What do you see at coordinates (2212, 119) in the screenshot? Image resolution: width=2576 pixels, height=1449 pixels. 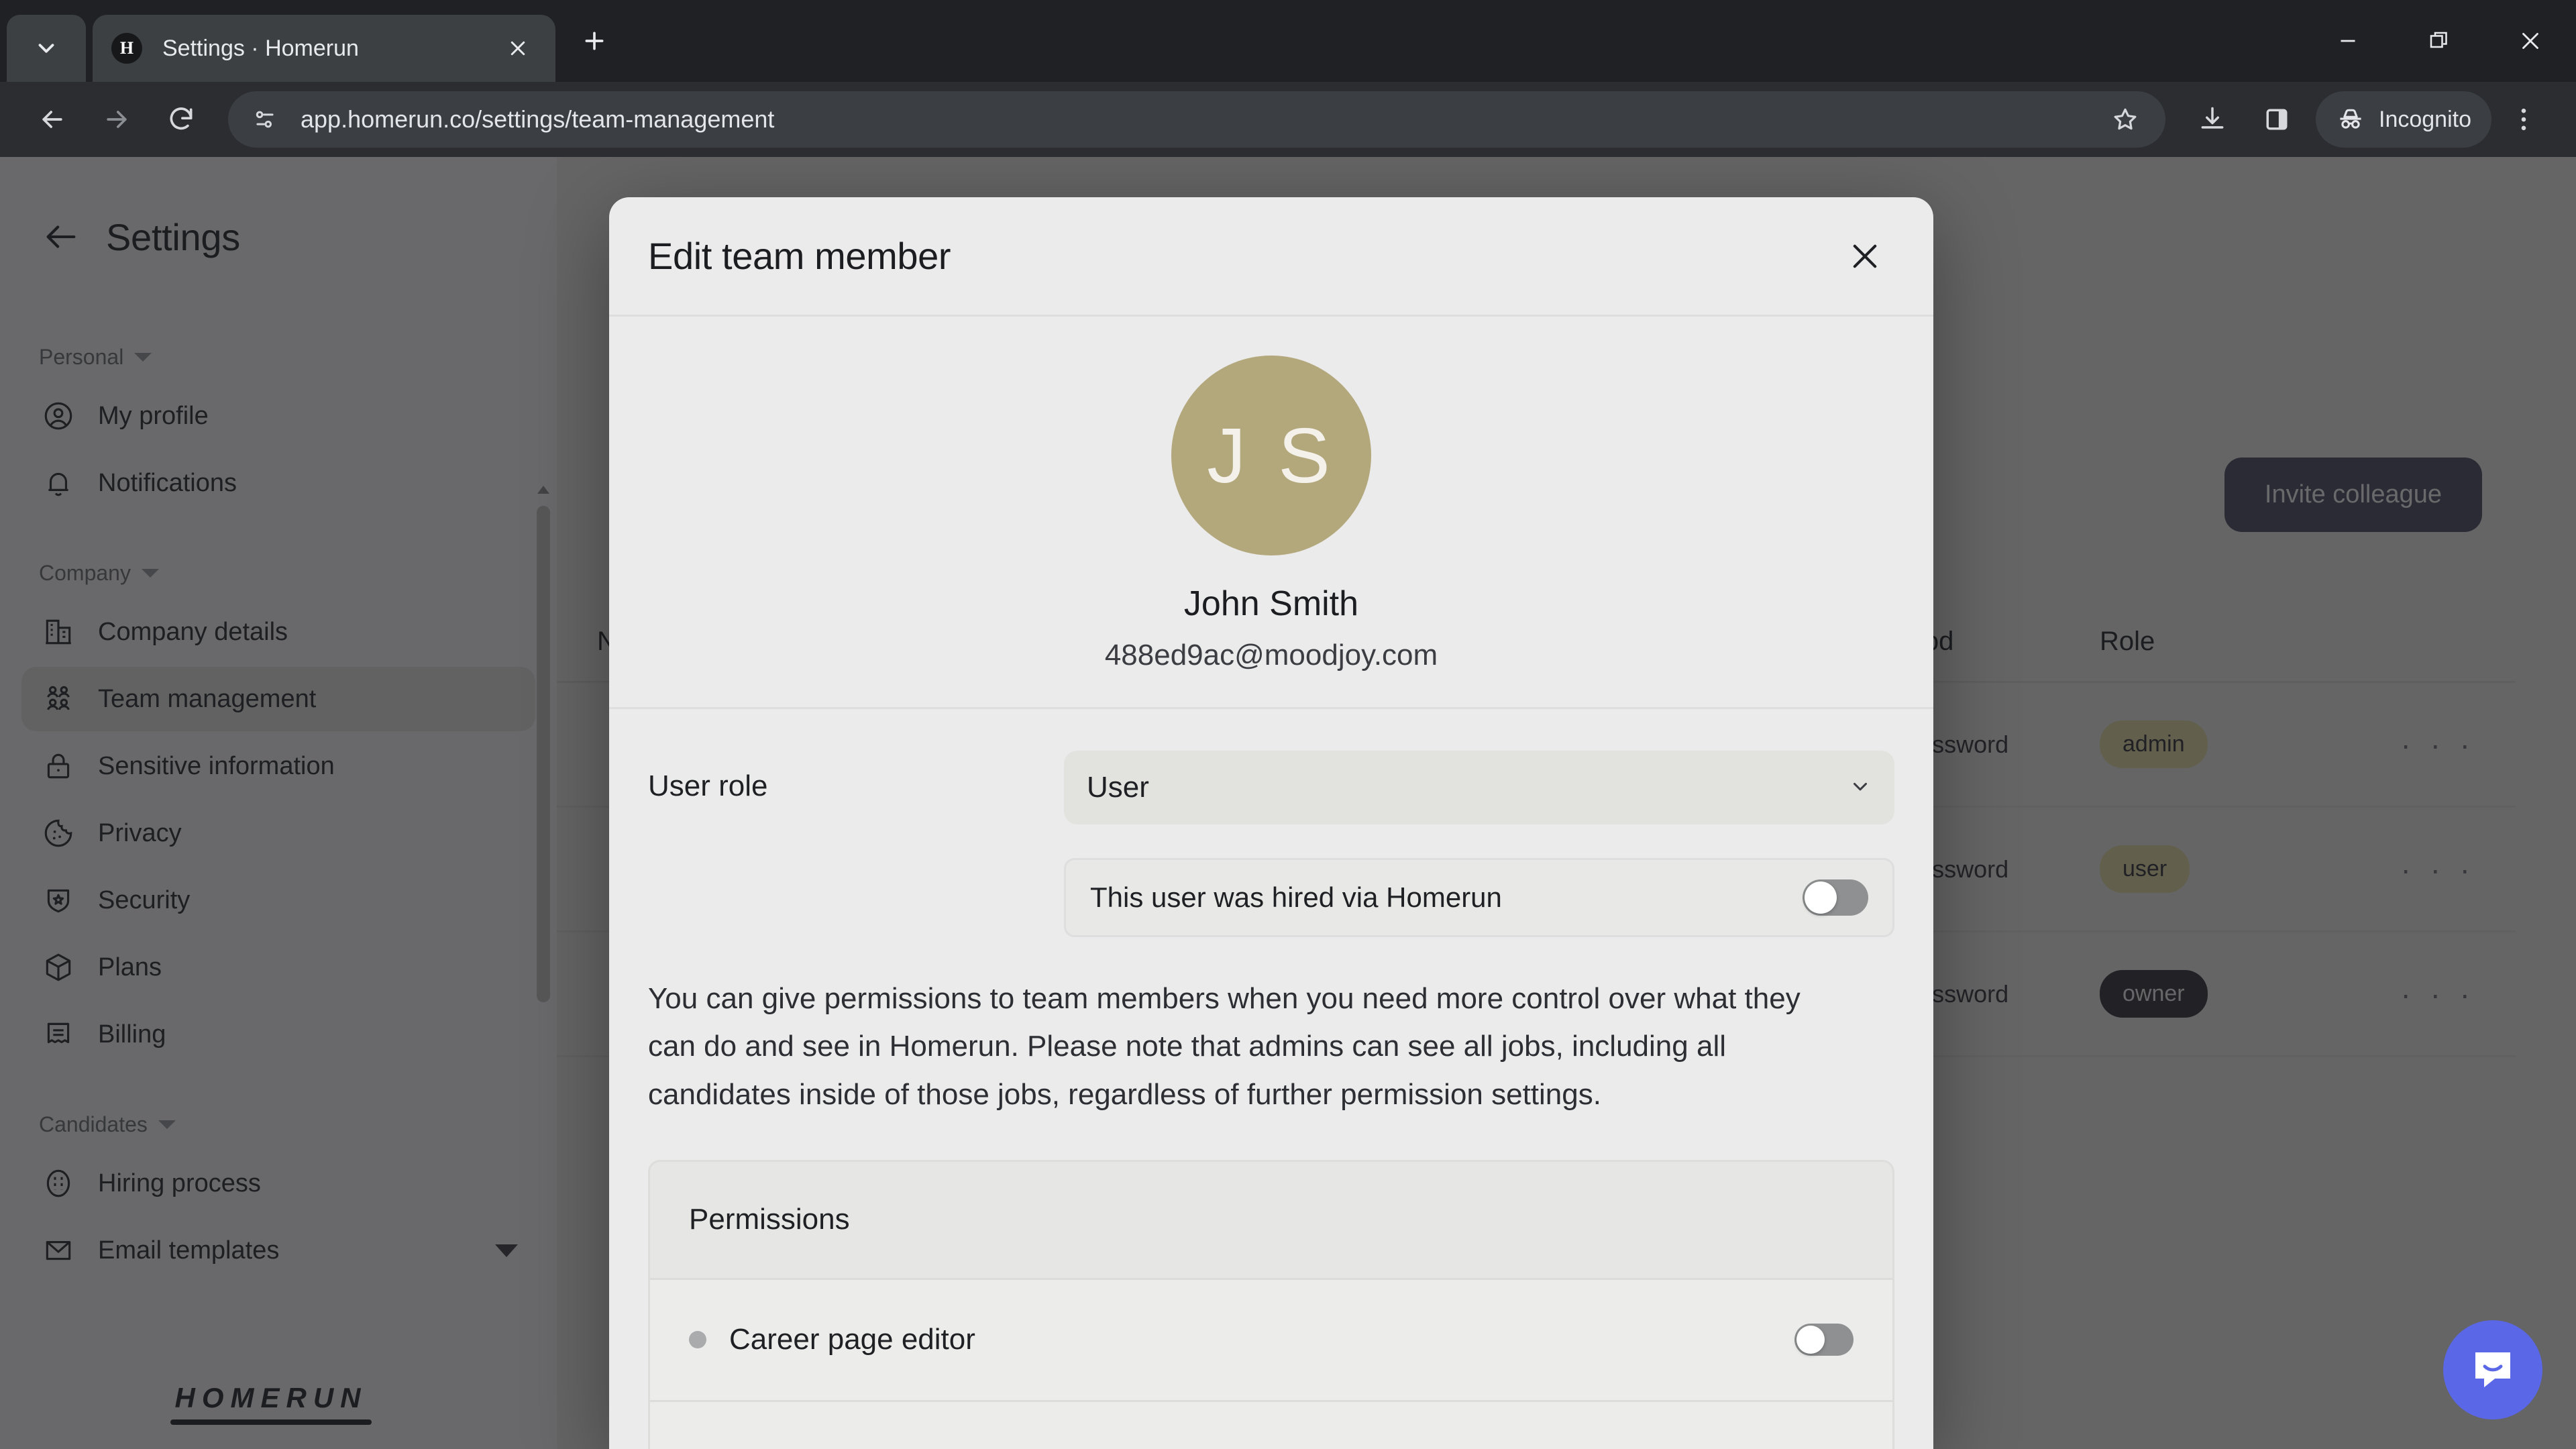 I see `download-icon` at bounding box center [2212, 119].